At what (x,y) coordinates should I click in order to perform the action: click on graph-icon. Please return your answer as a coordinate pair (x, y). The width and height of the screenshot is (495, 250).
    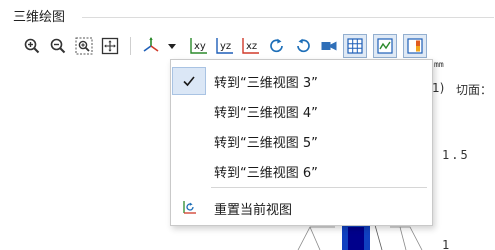
    Looking at the image, I should click on (385, 46).